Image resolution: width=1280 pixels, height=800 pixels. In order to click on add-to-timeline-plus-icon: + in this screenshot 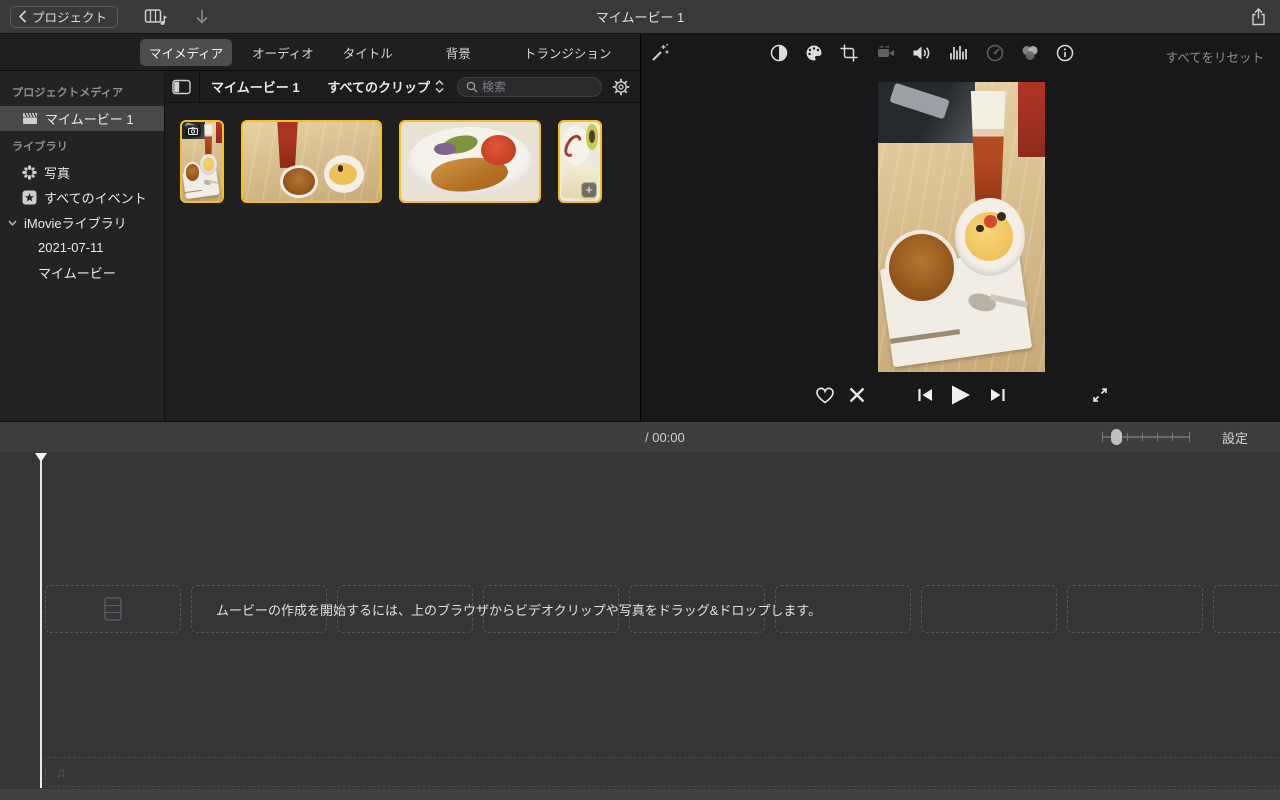, I will do `click(589, 190)`.